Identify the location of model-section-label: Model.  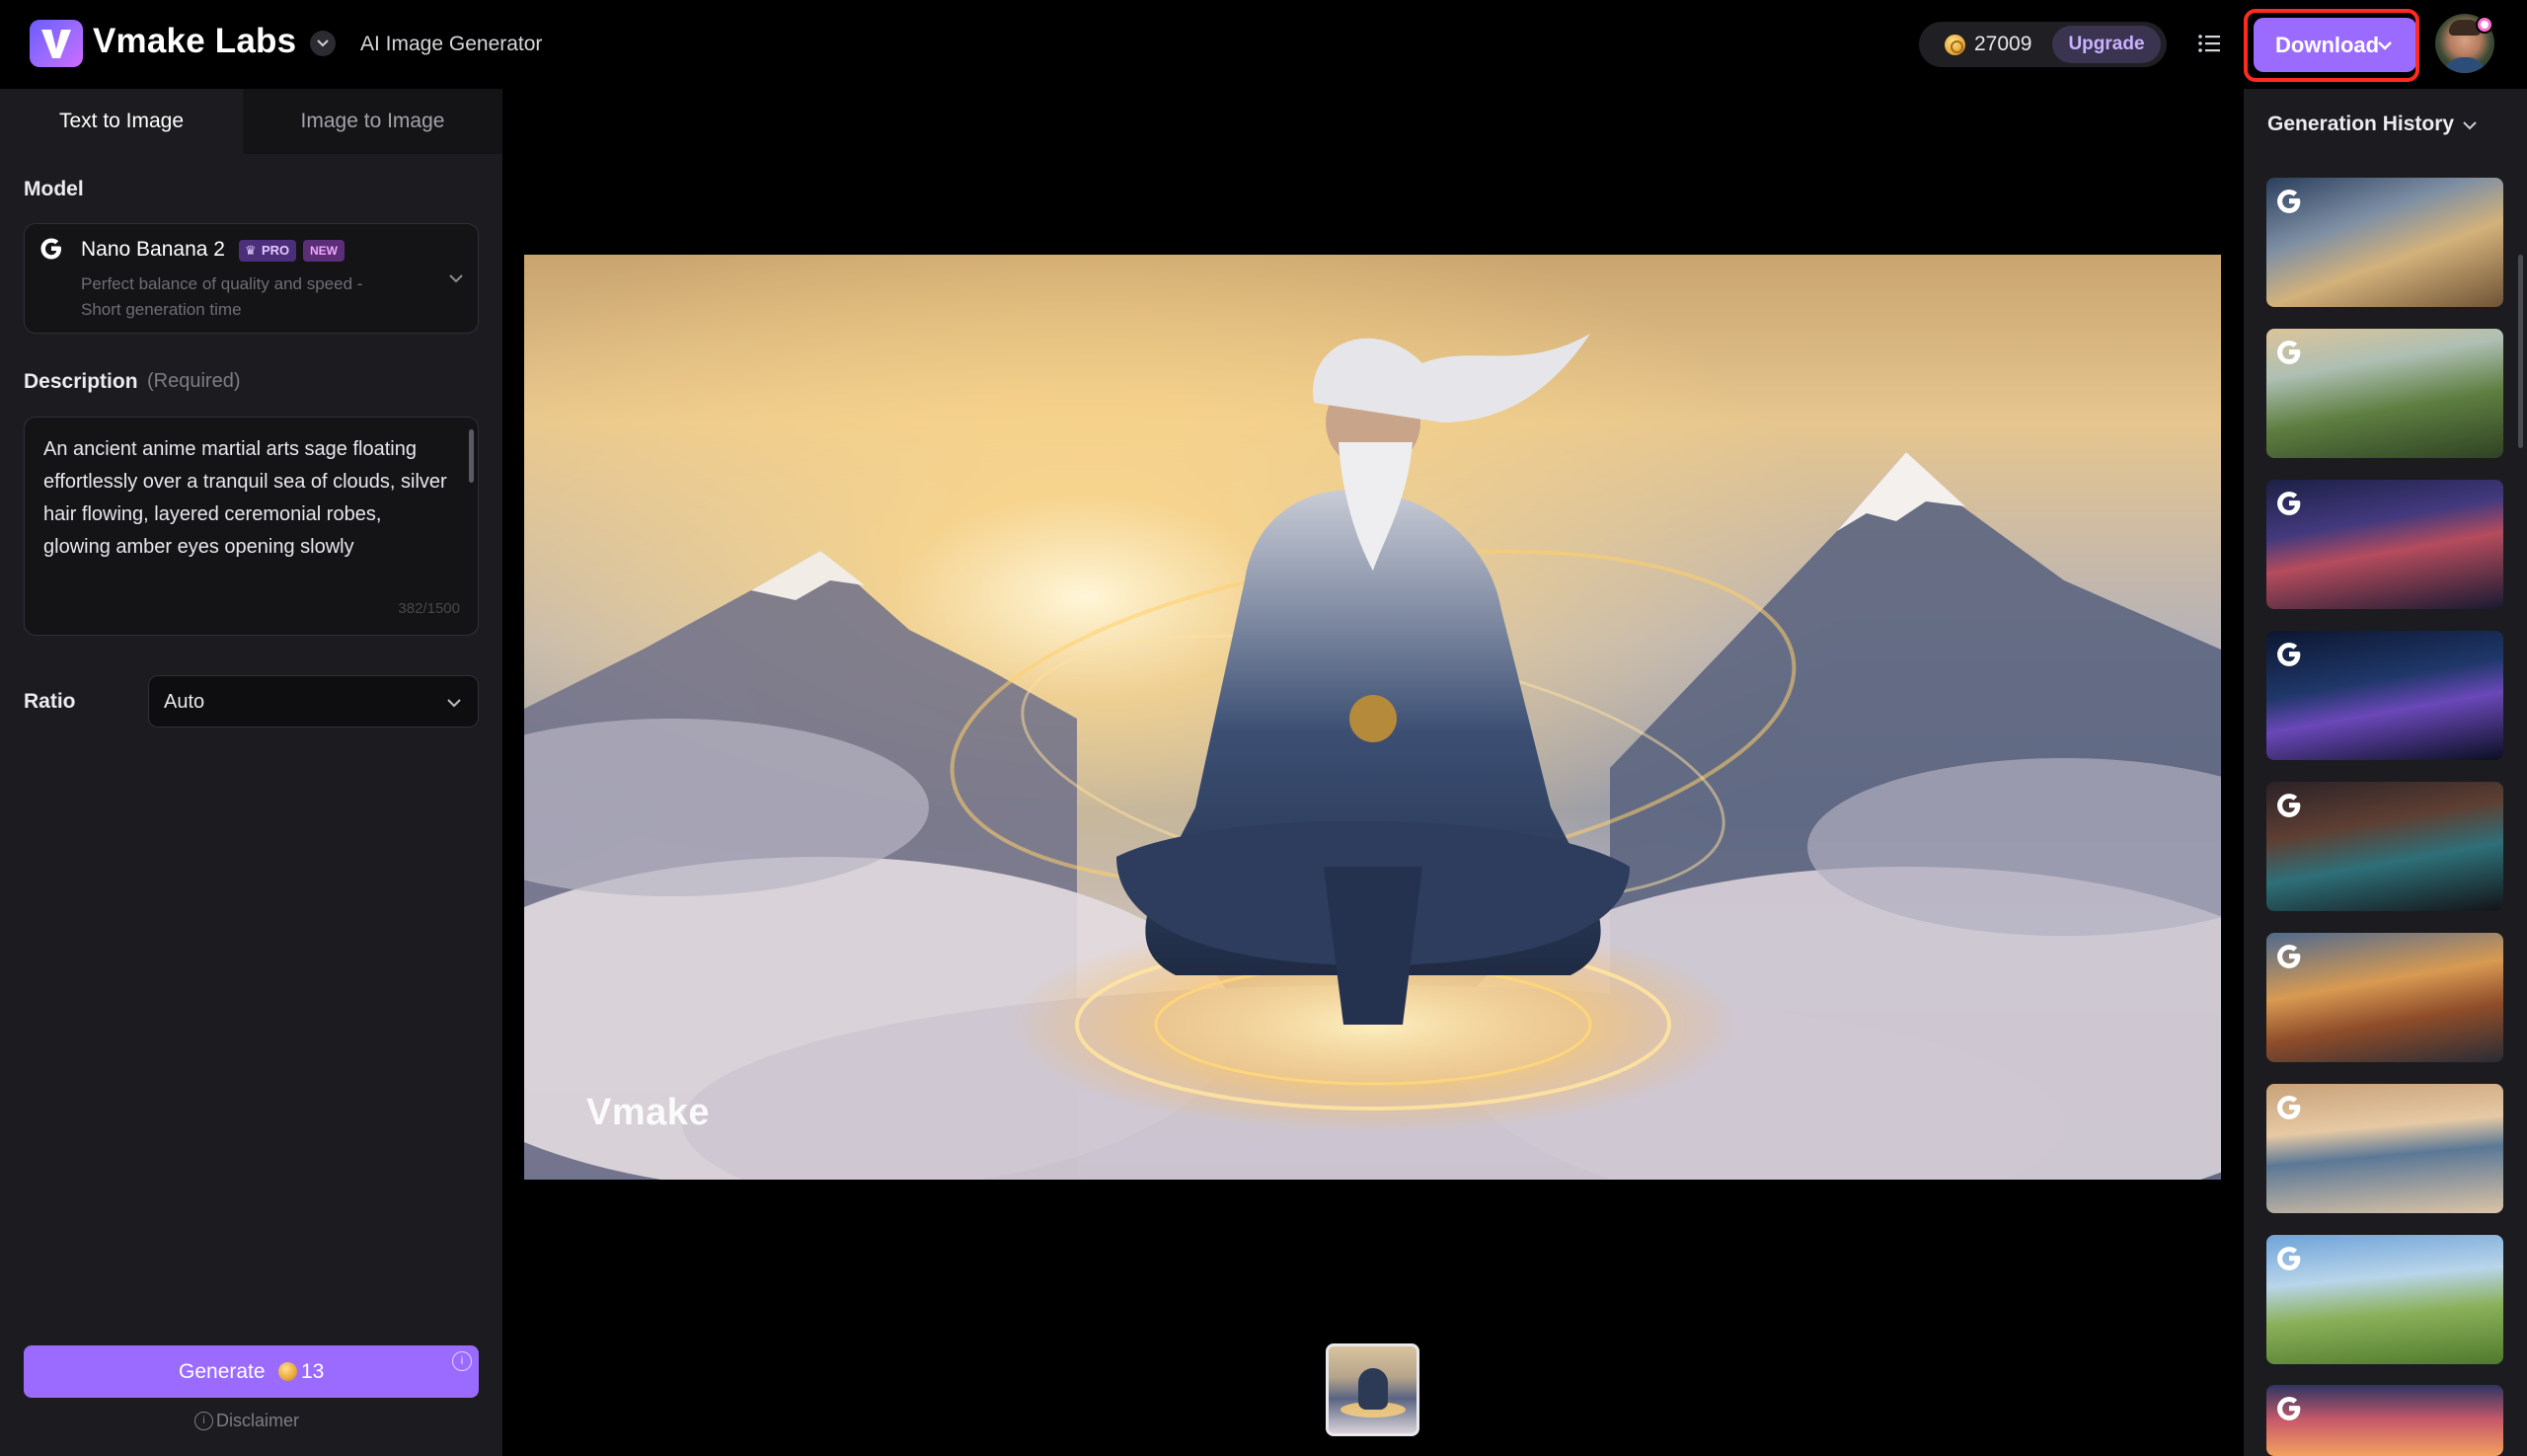
(54, 189).